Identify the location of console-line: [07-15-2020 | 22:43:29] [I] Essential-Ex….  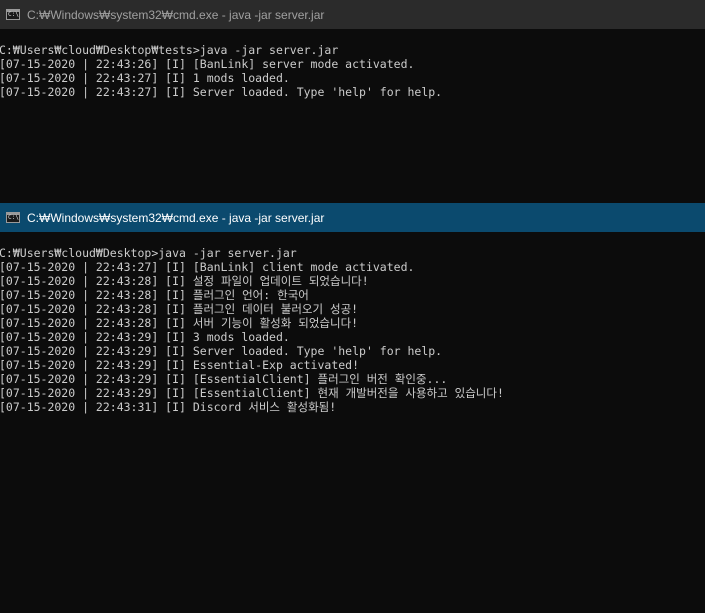
(180, 365).